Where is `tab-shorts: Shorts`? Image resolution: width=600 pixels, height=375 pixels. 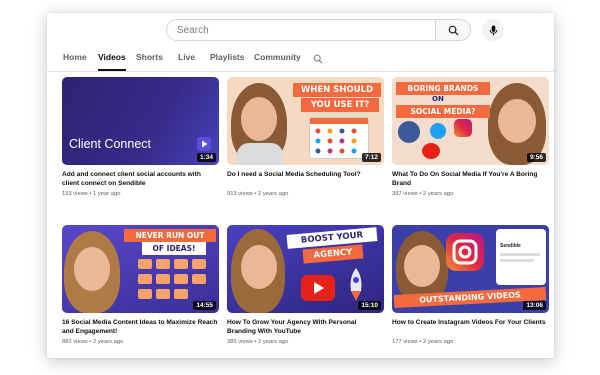 tab-shorts: Shorts is located at coordinates (149, 61).